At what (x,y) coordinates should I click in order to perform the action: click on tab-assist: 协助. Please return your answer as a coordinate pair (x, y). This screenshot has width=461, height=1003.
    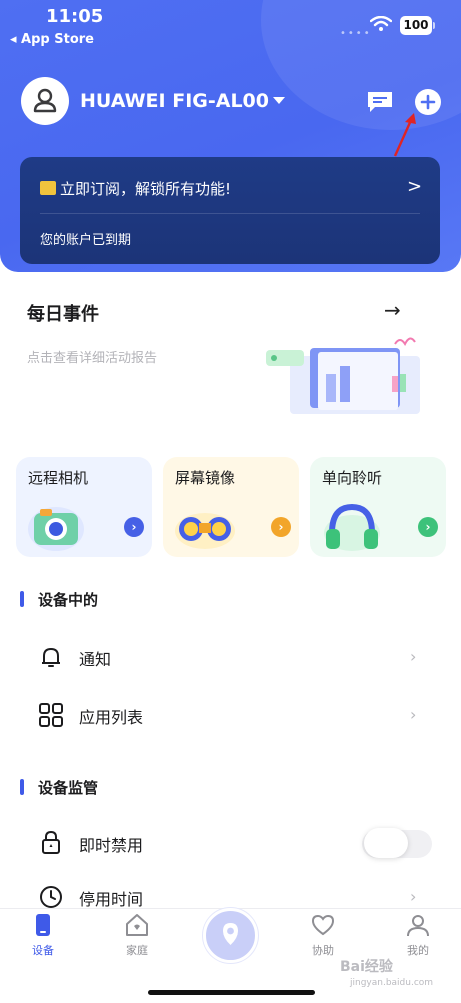
    Looking at the image, I should click on (323, 935).